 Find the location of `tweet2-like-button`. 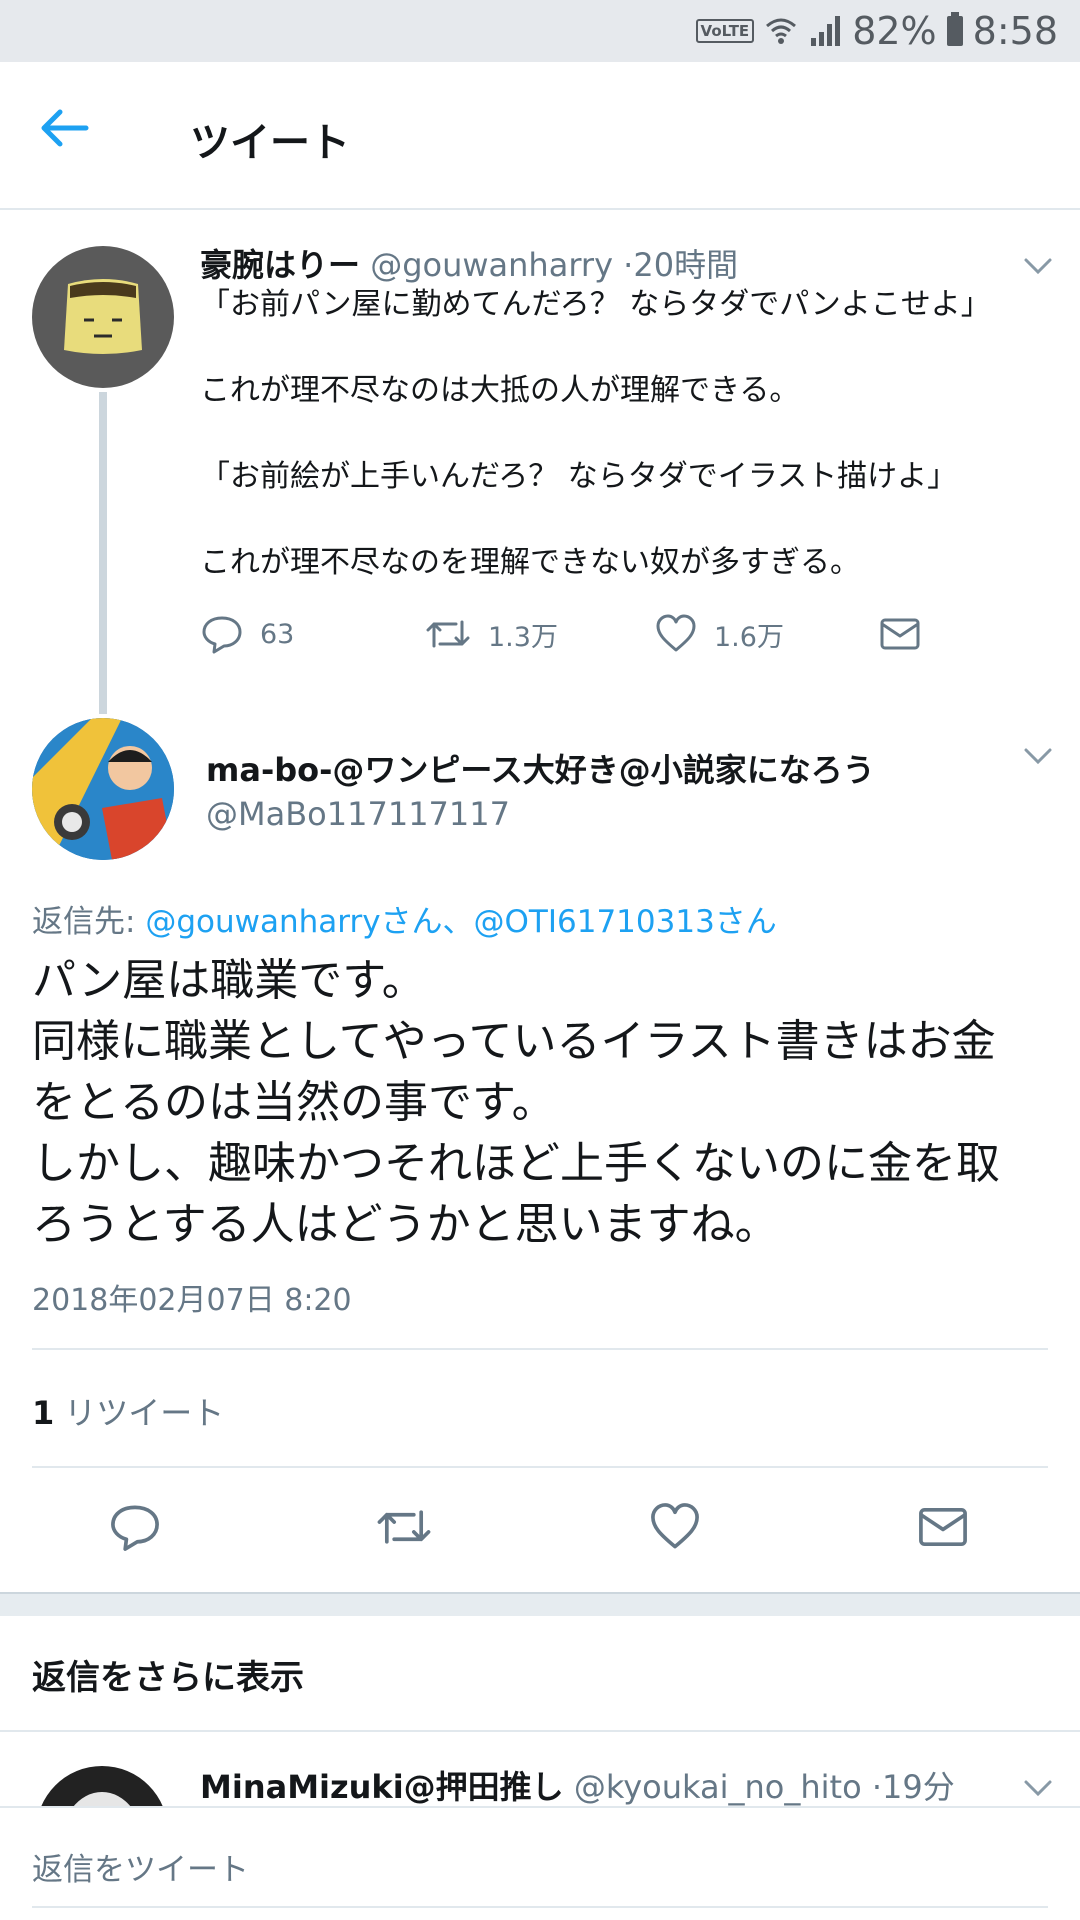

tweet2-like-button is located at coordinates (675, 1529).